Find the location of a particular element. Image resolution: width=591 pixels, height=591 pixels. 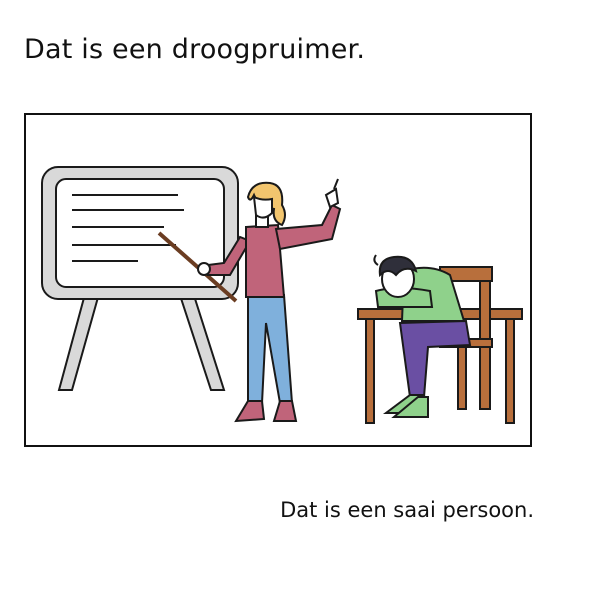

page-title: Dat is een droogpruimer. is located at coordinates (195, 49).